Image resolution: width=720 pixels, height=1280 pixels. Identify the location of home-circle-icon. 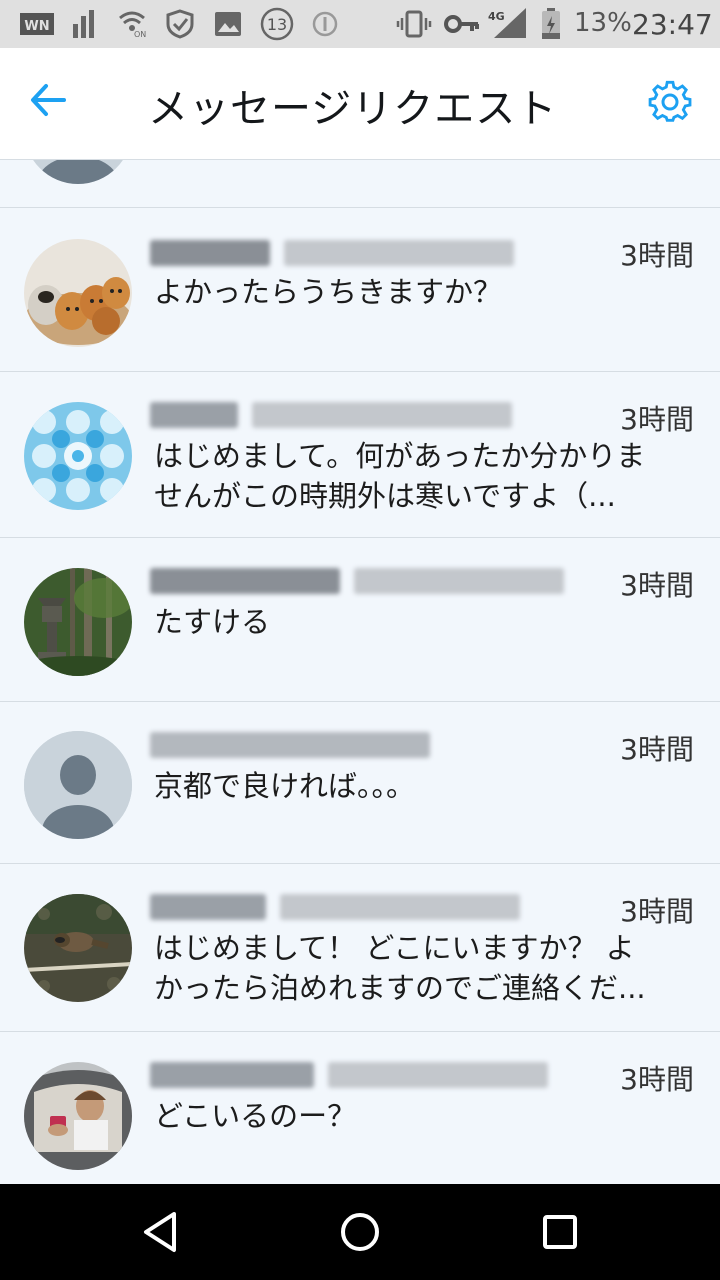
(360, 1232).